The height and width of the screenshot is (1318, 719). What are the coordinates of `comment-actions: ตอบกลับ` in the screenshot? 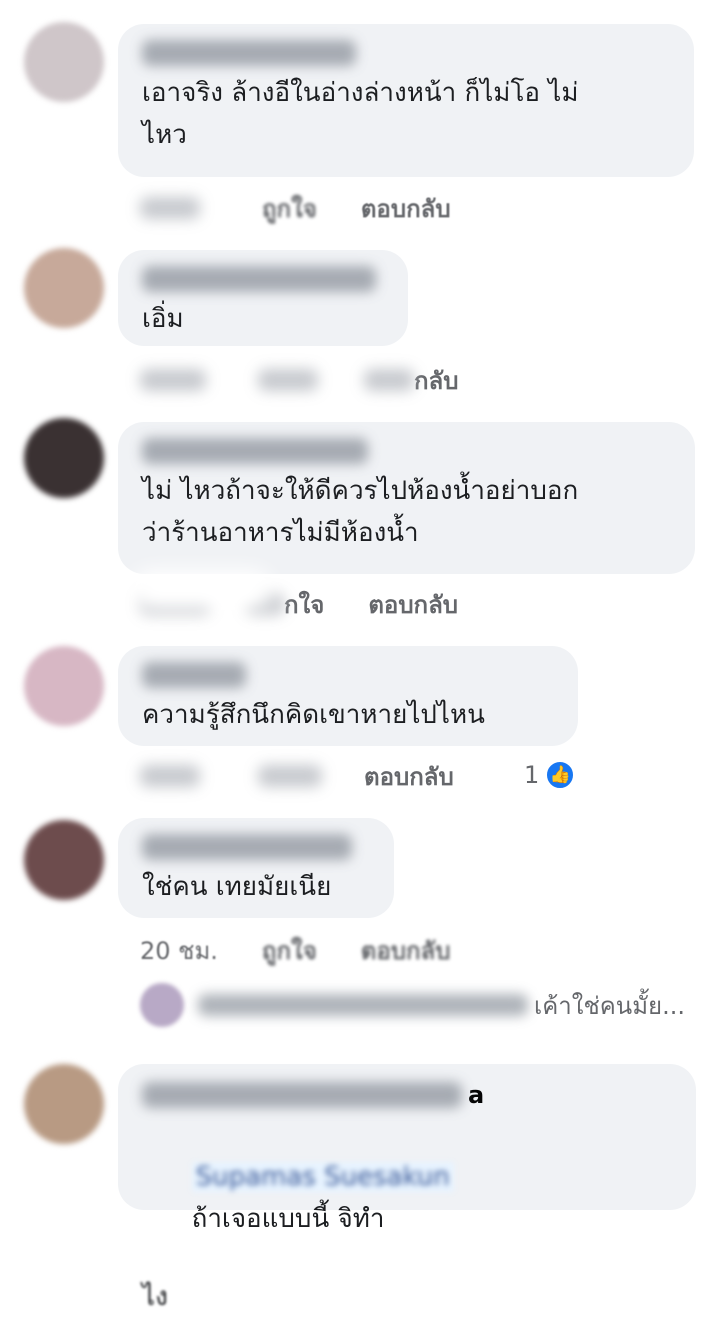 It's located at (297, 776).